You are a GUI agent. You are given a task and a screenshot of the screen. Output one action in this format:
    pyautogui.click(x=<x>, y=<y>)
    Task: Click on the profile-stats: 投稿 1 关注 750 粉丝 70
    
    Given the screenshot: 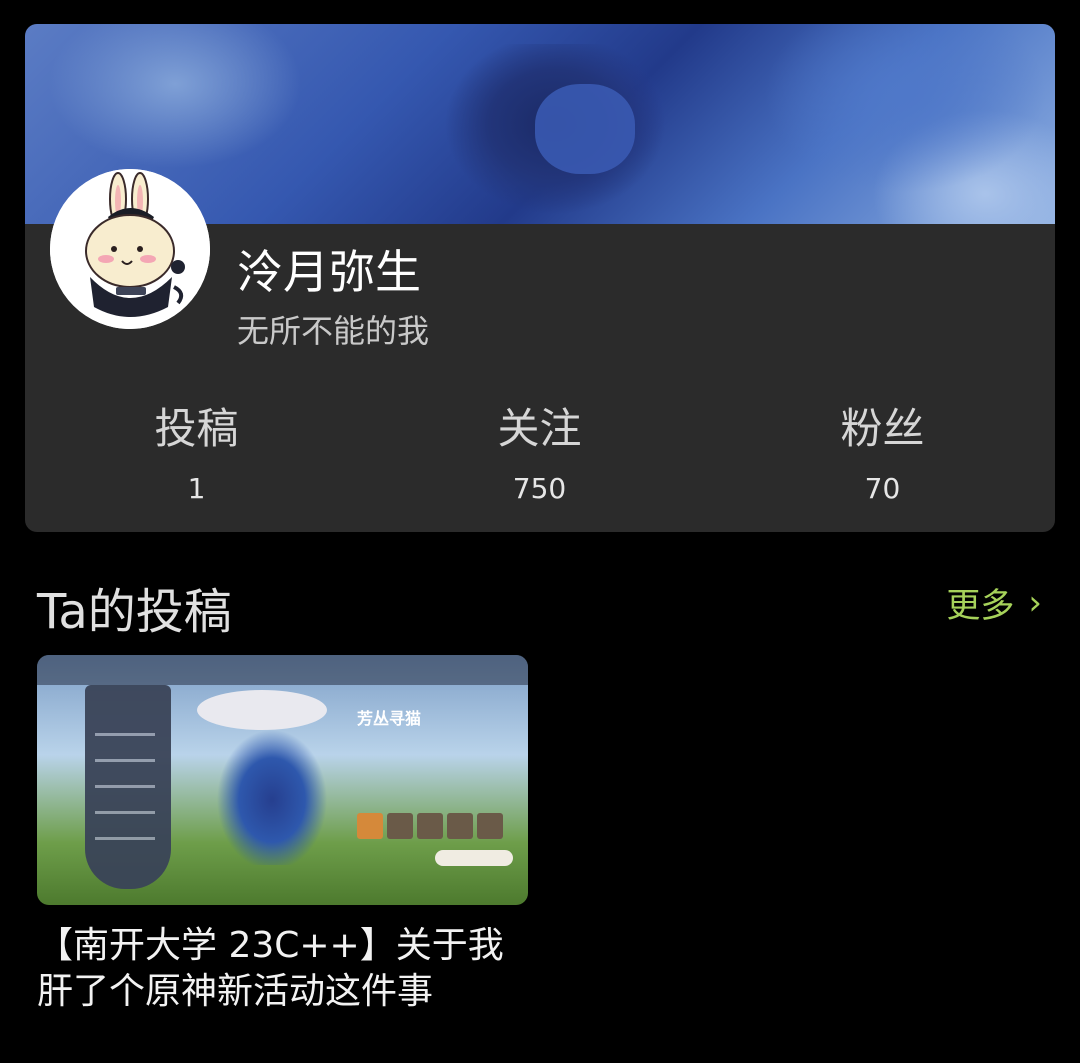 What is the action you would take?
    pyautogui.click(x=540, y=454)
    